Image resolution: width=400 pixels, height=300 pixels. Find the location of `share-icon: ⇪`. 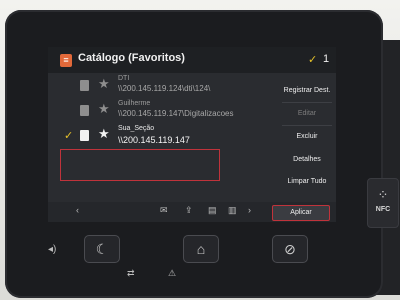

share-icon: ⇪ is located at coordinates (189, 210).